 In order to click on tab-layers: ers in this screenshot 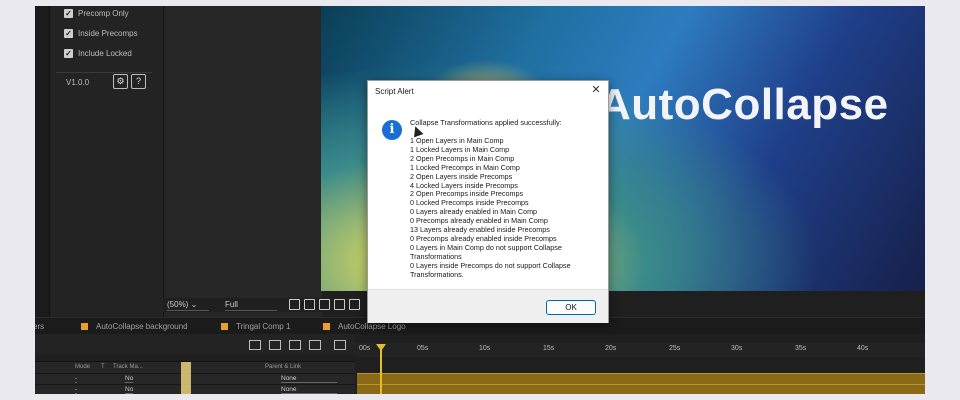, I will do `click(39, 326)`.